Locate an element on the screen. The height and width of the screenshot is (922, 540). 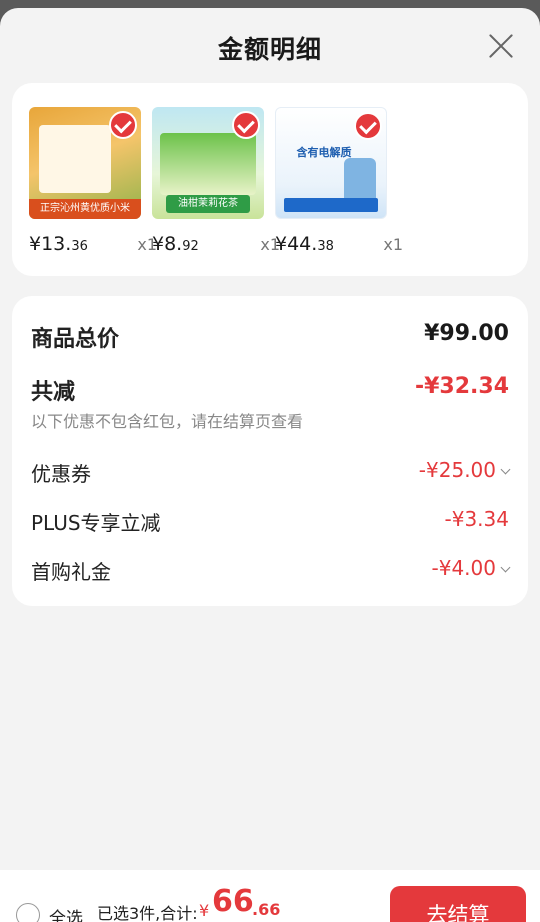
product-image: 油柑茉莉花茶 is located at coordinates (208, 163).